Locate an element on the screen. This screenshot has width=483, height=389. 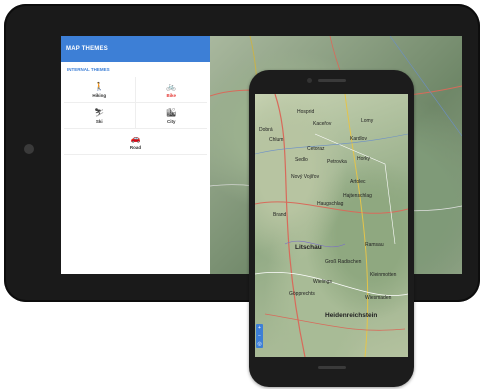
theme-bike: 🚲 Bike is located at coordinates (171, 90).